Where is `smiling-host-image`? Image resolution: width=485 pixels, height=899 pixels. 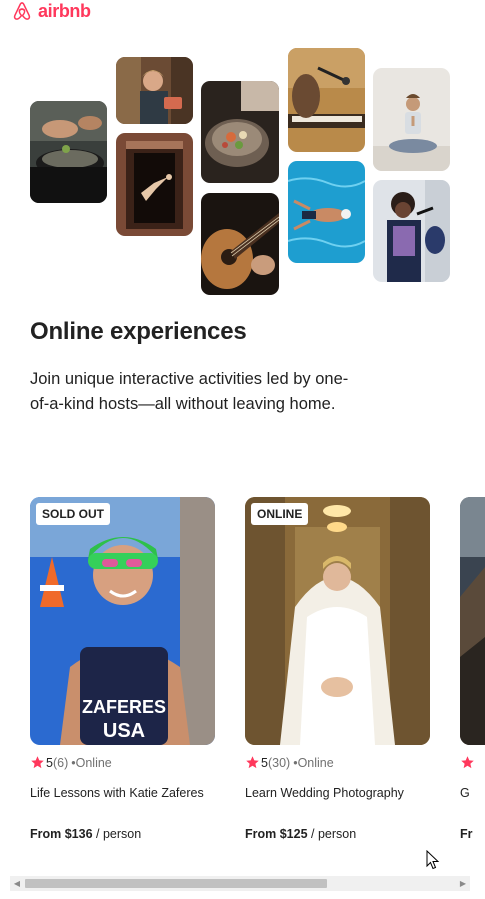 smiling-host-image is located at coordinates (154, 90).